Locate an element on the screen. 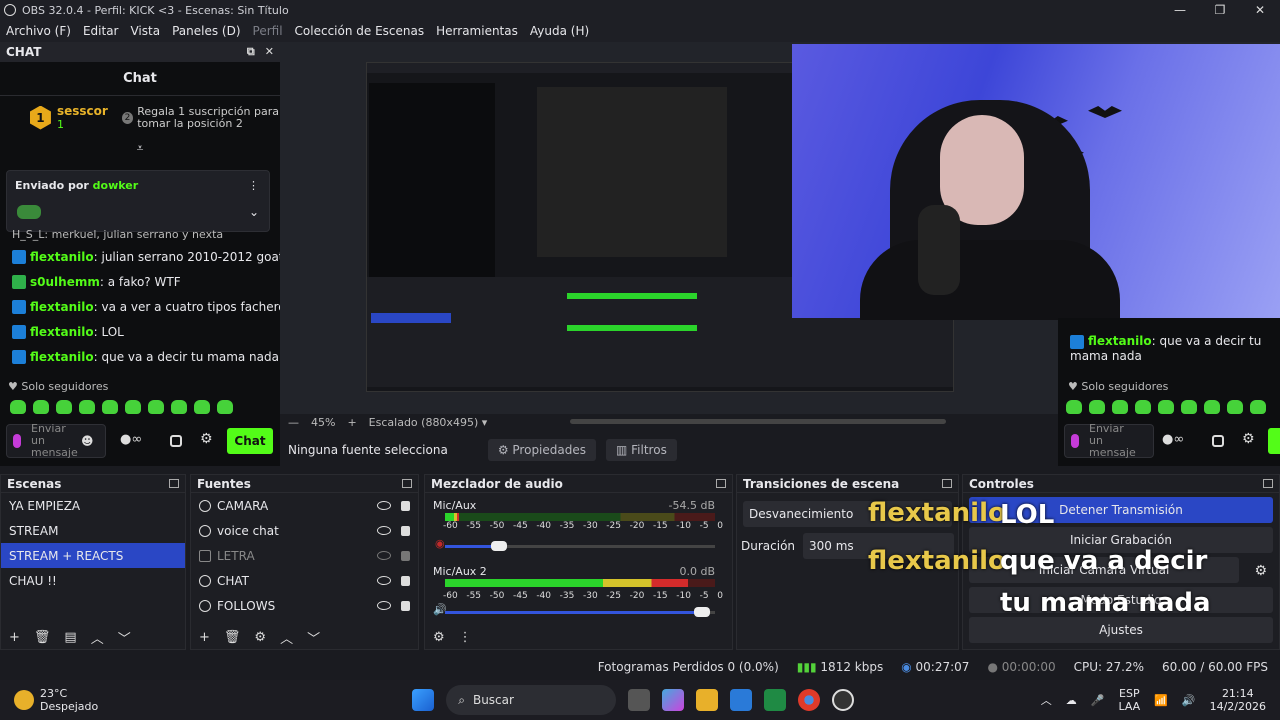 This screenshot has width=1280, height=720. menu-tools: Herramientas is located at coordinates (477, 31).